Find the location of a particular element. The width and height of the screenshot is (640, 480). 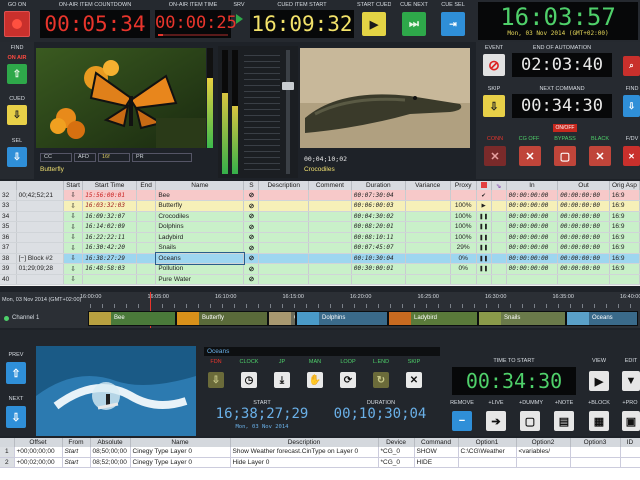

pro-icon: ▣ is located at coordinates (631, 421).